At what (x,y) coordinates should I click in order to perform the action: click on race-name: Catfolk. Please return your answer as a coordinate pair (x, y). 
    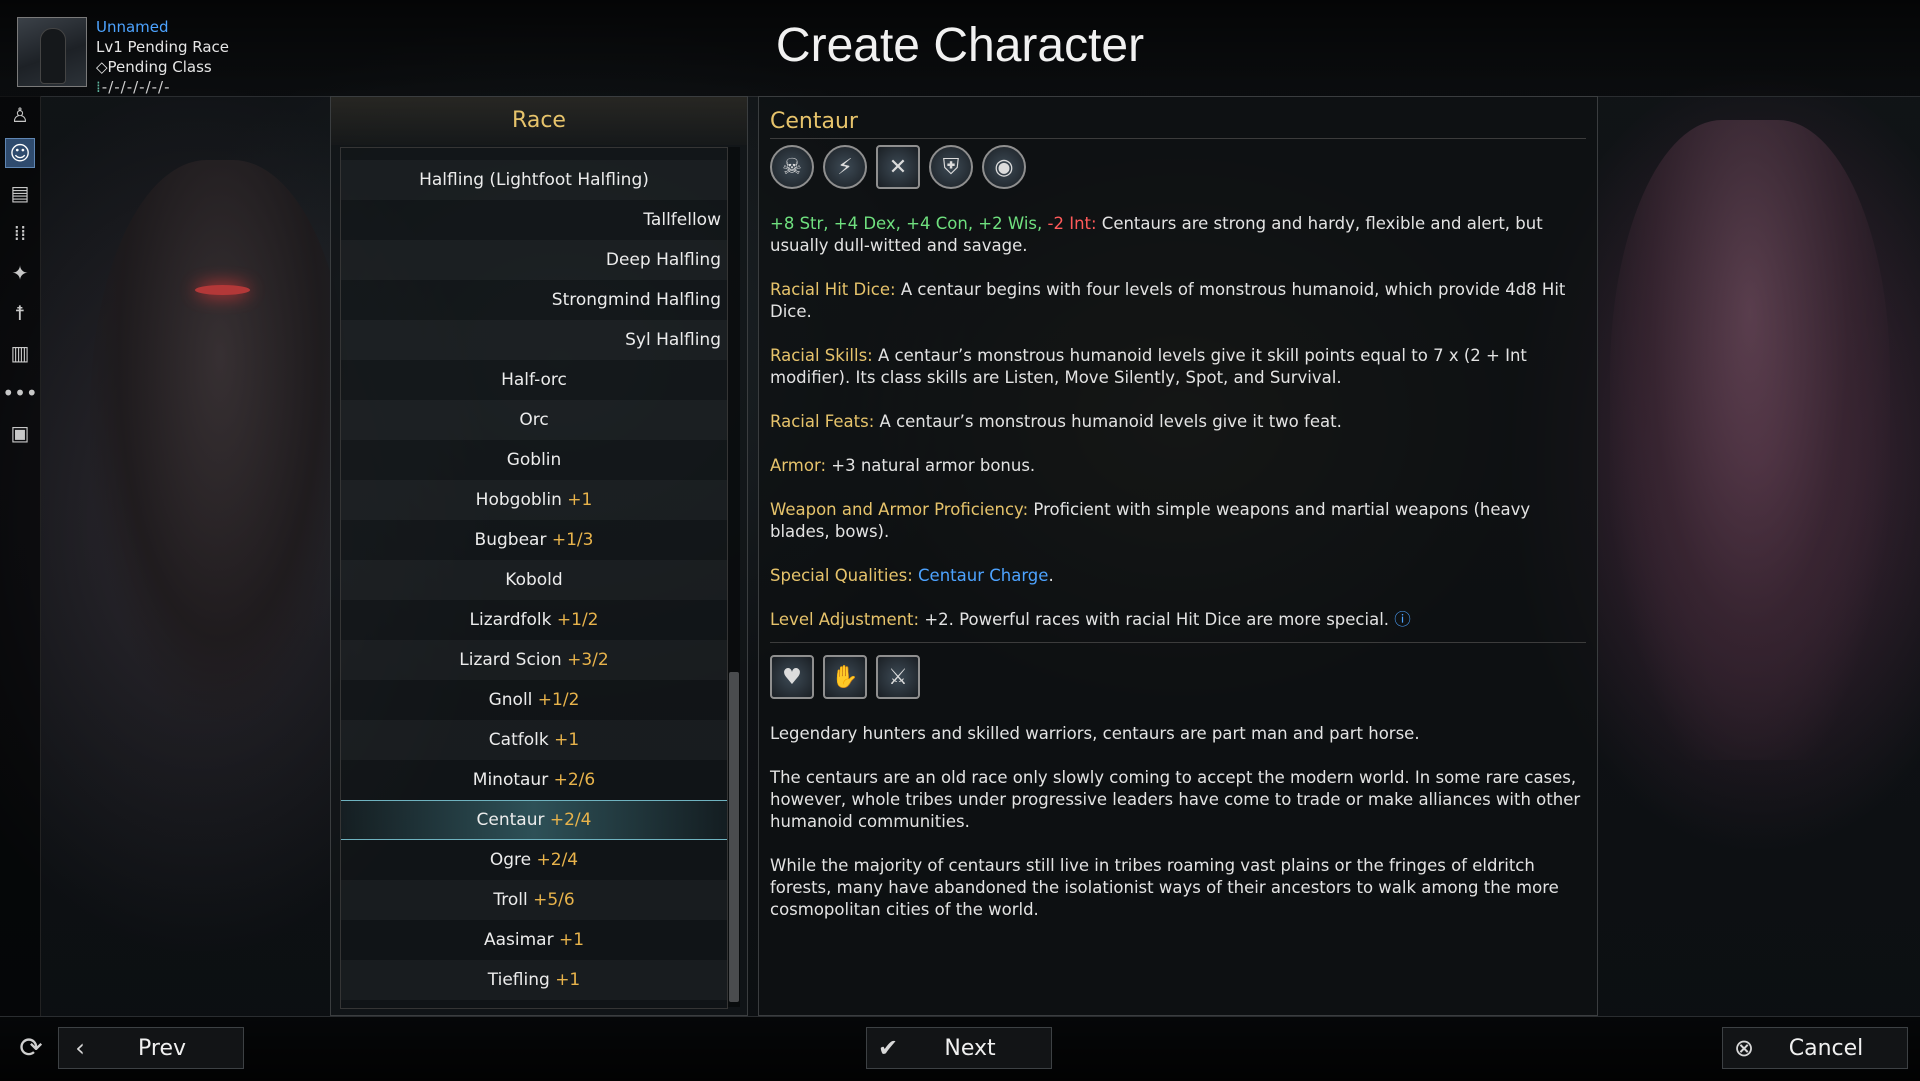
    Looking at the image, I should click on (518, 740).